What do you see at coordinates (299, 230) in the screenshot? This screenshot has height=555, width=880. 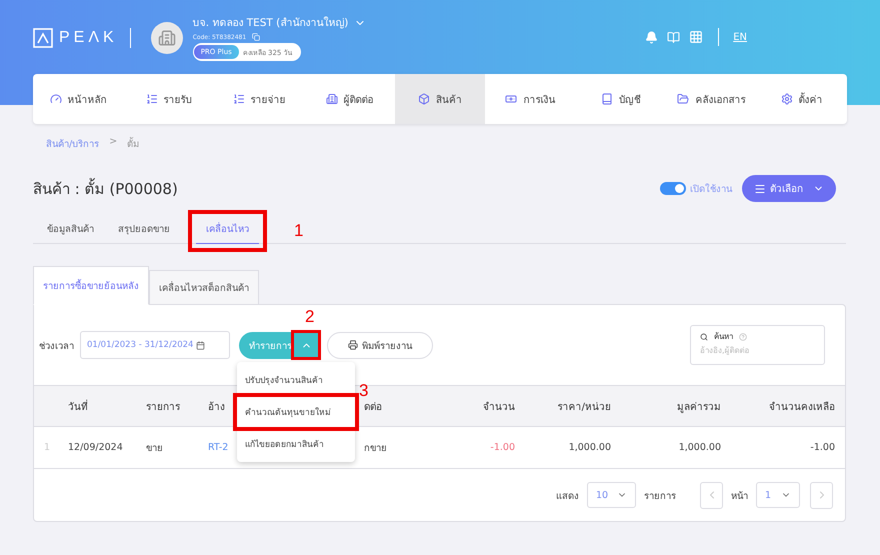 I see `callout-number: 1` at bounding box center [299, 230].